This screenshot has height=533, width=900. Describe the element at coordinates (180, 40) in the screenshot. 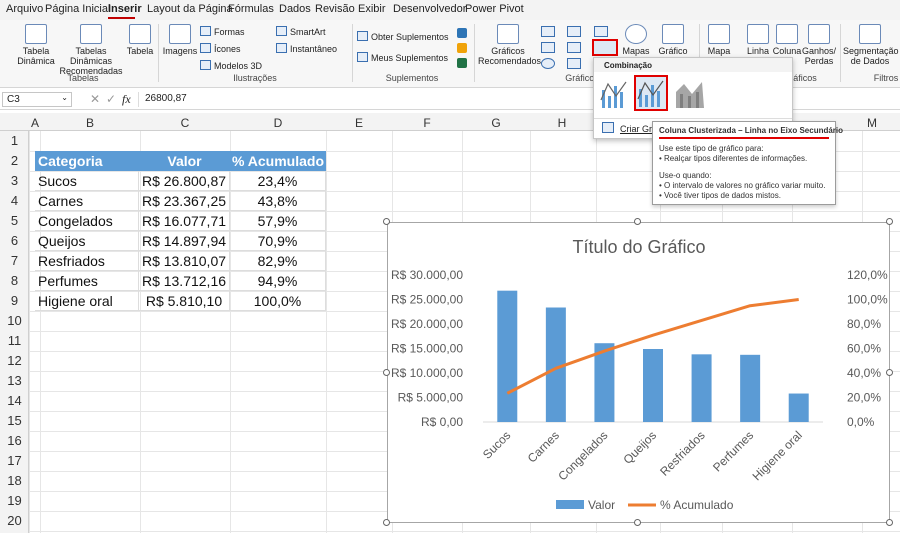

I see `images-button: Imagens` at that location.